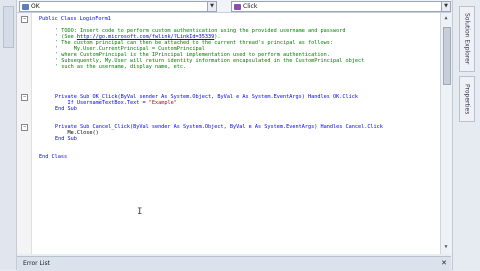 The width and height of the screenshot is (480, 271). What do you see at coordinates (341, 6) in the screenshot?
I see `method-name-dropdown: Click ▼` at bounding box center [341, 6].